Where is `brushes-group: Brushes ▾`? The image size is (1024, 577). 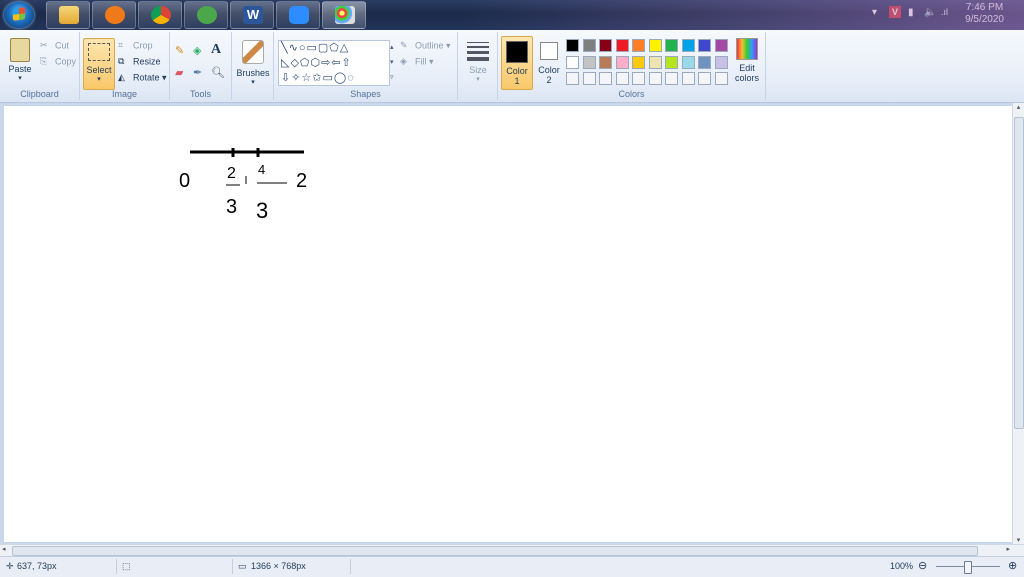 brushes-group: Brushes ▾ is located at coordinates (253, 66).